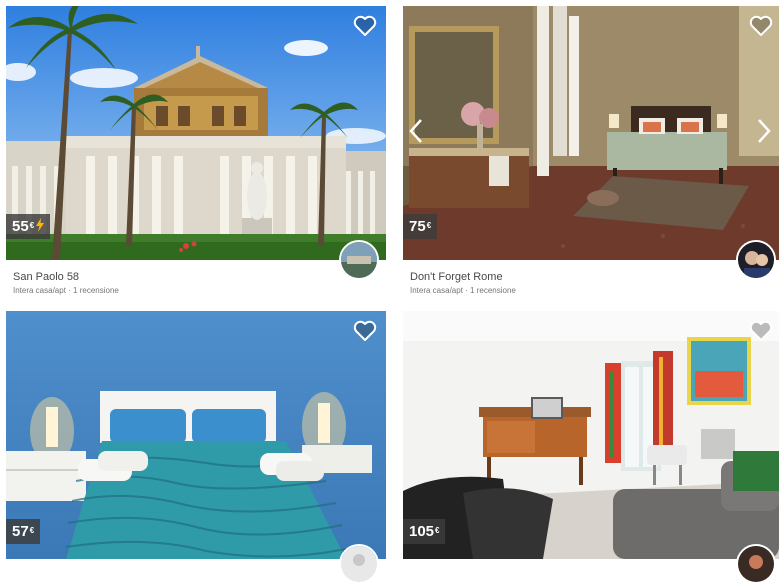 The height and width of the screenshot is (584, 781). What do you see at coordinates (20, 226) in the screenshot?
I see `price-value: 55` at bounding box center [20, 226].